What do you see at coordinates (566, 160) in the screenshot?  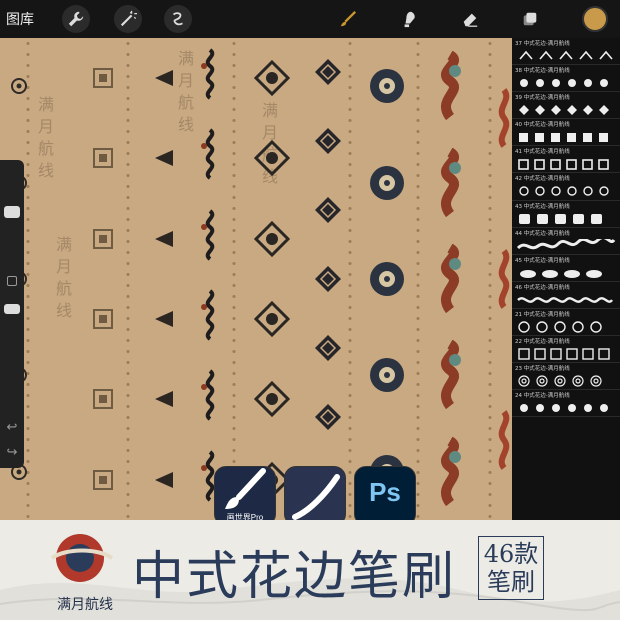 I see `brush-item: 41 中式花边-满月航线` at bounding box center [566, 160].